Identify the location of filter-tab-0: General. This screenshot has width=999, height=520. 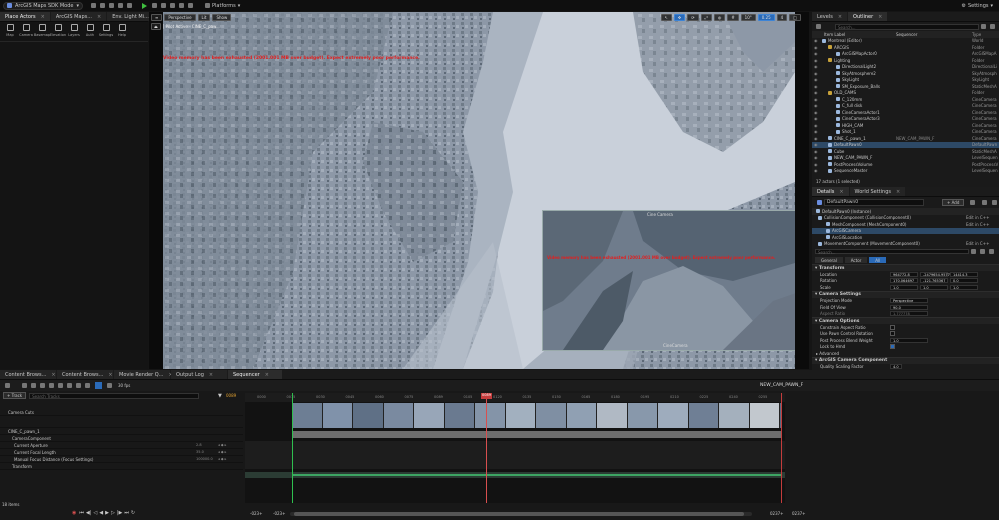
(829, 260).